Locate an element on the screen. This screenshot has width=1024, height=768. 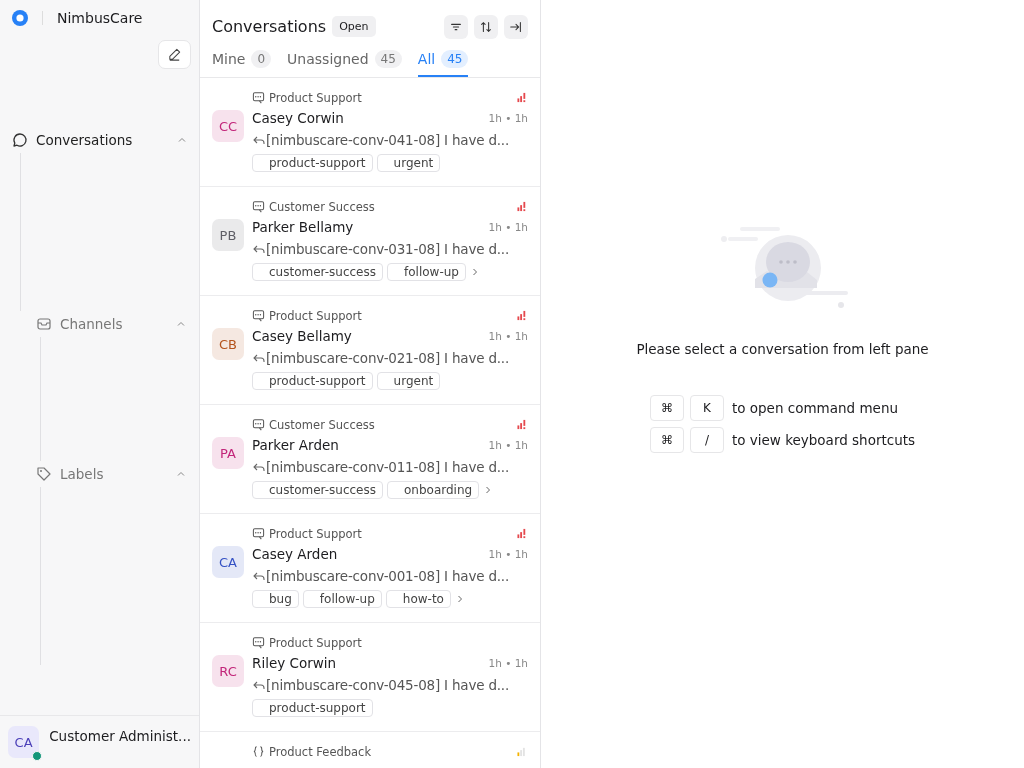
nav-section: Labels is located at coordinates (111, 474).